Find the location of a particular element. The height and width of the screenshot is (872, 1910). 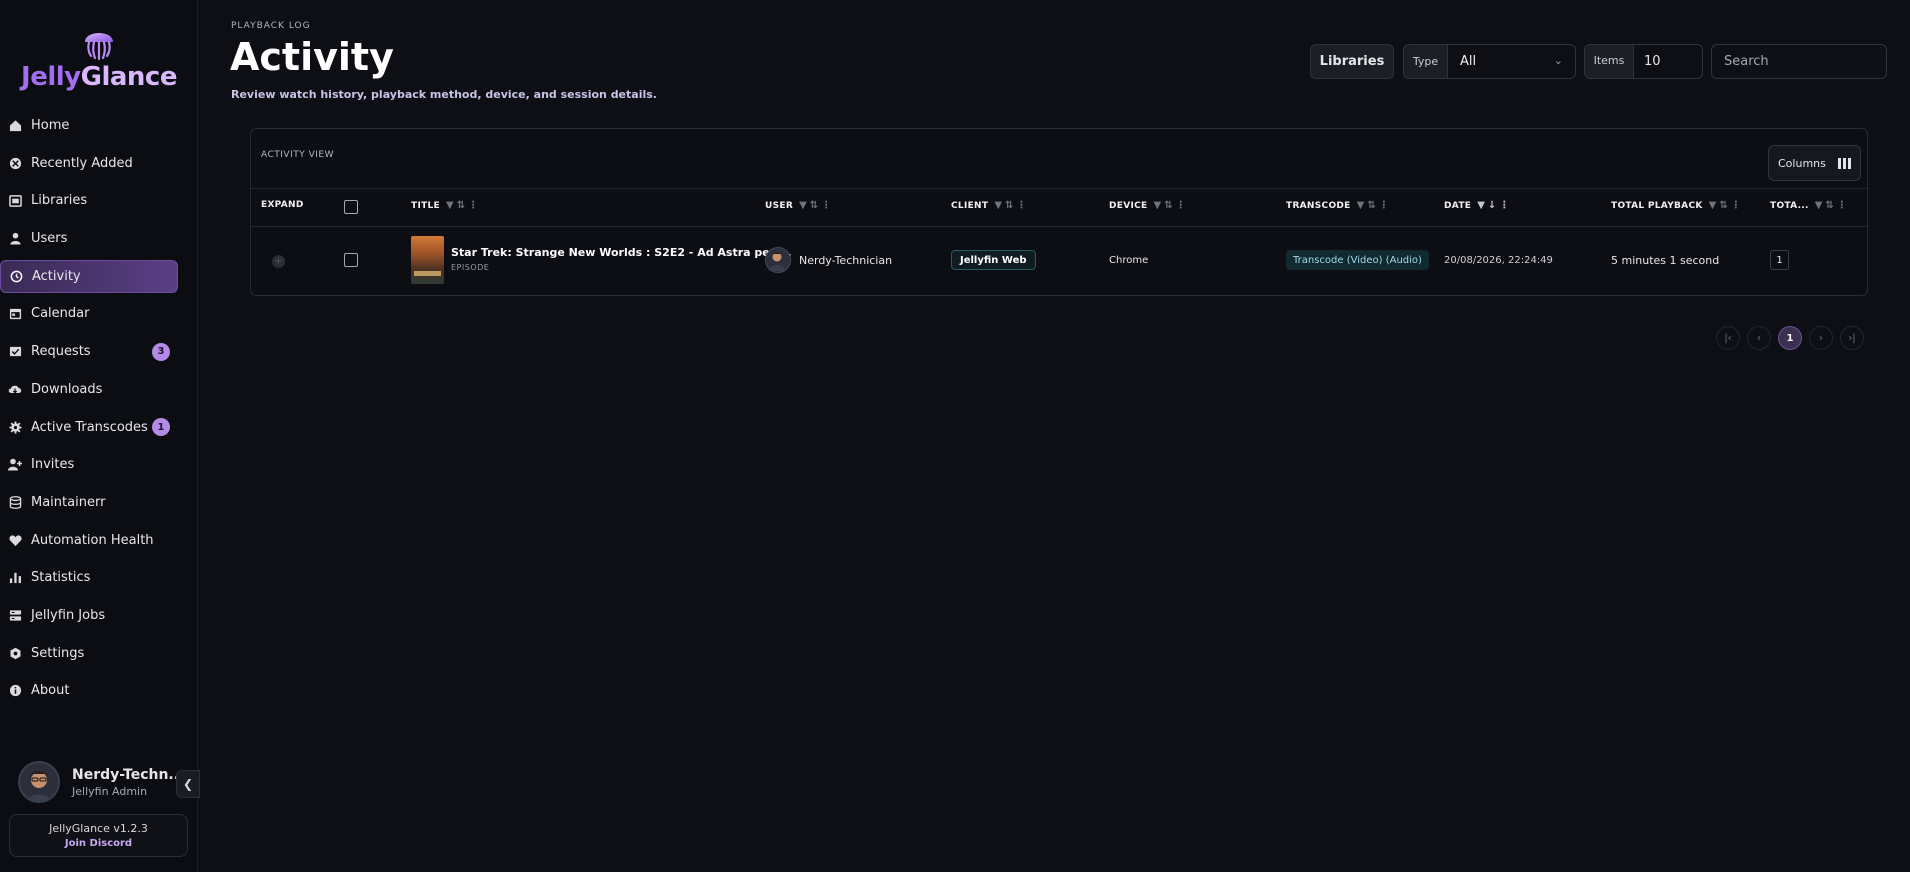

pagination: |‹ ‹ 1 › ›| is located at coordinates (1790, 338).